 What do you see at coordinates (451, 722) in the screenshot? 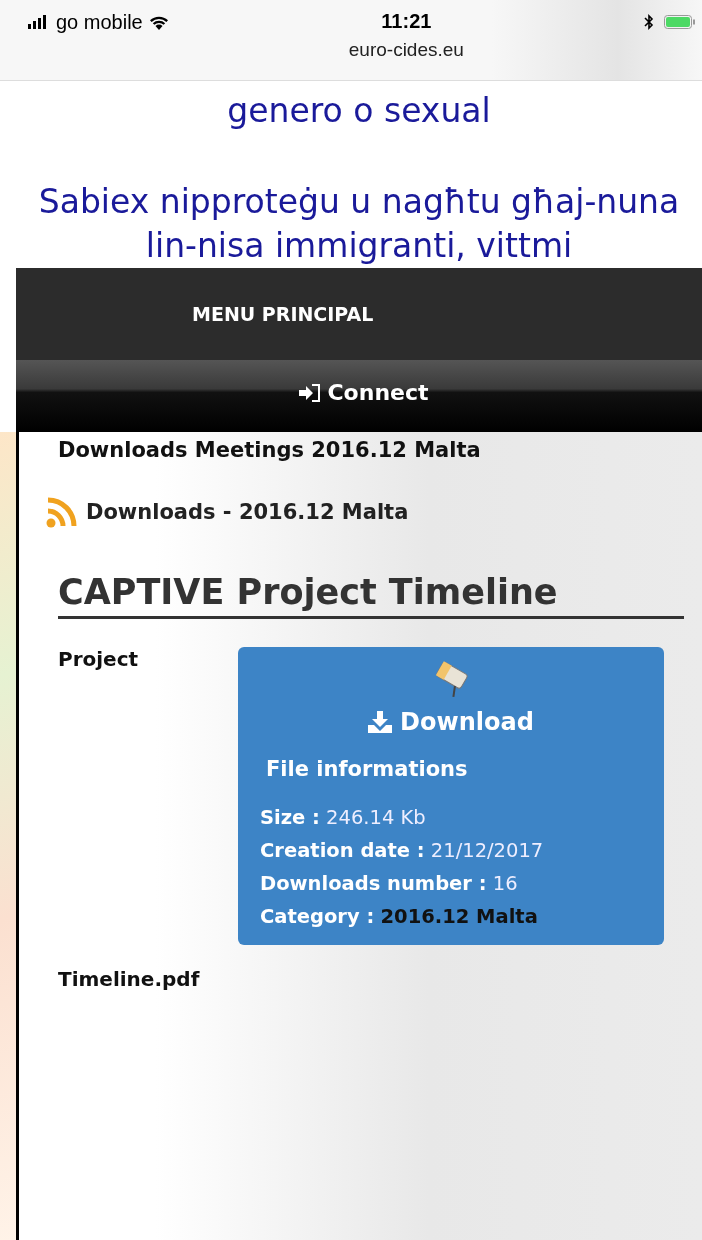
I see `download-button: Download` at bounding box center [451, 722].